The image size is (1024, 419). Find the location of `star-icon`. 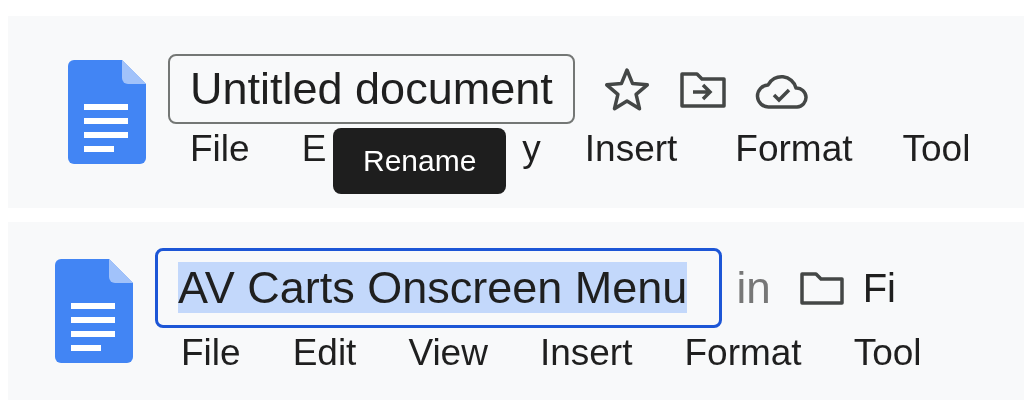

star-icon is located at coordinates (626, 89).